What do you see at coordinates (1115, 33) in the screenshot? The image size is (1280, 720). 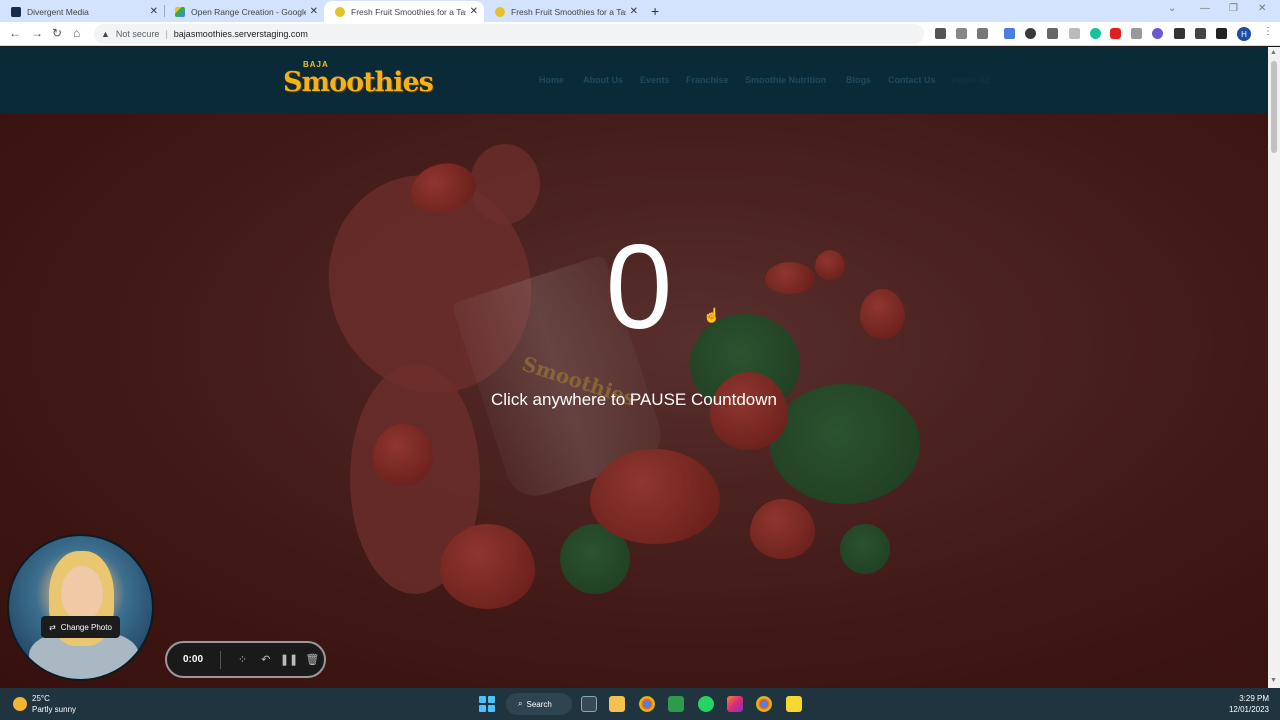 I see `youtube-extension-icon` at bounding box center [1115, 33].